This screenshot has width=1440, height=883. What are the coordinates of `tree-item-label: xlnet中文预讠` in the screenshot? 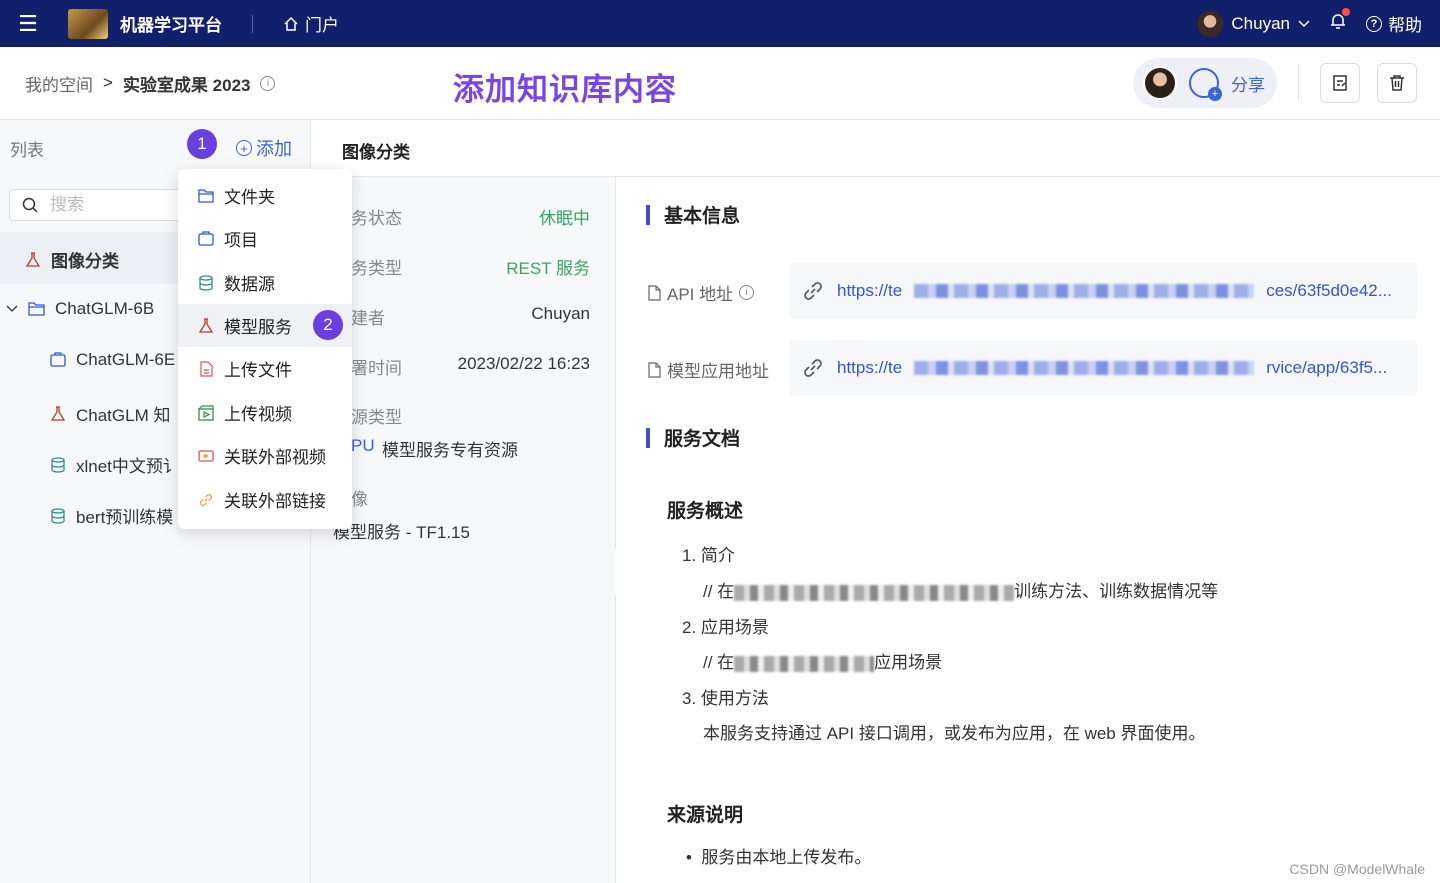 It's located at (128, 466).